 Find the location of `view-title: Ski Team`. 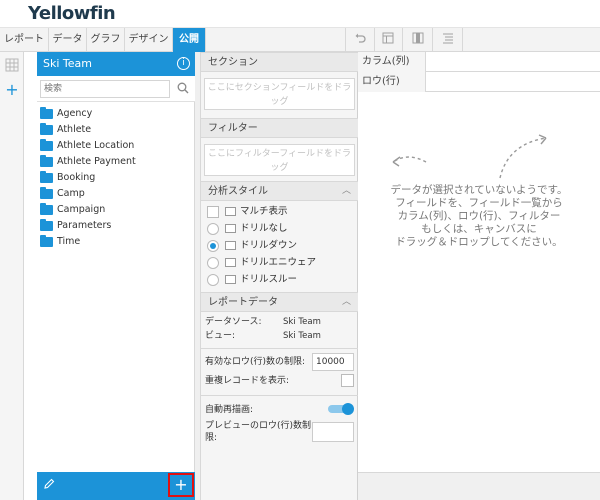

view-title: Ski Team is located at coordinates (67, 63).